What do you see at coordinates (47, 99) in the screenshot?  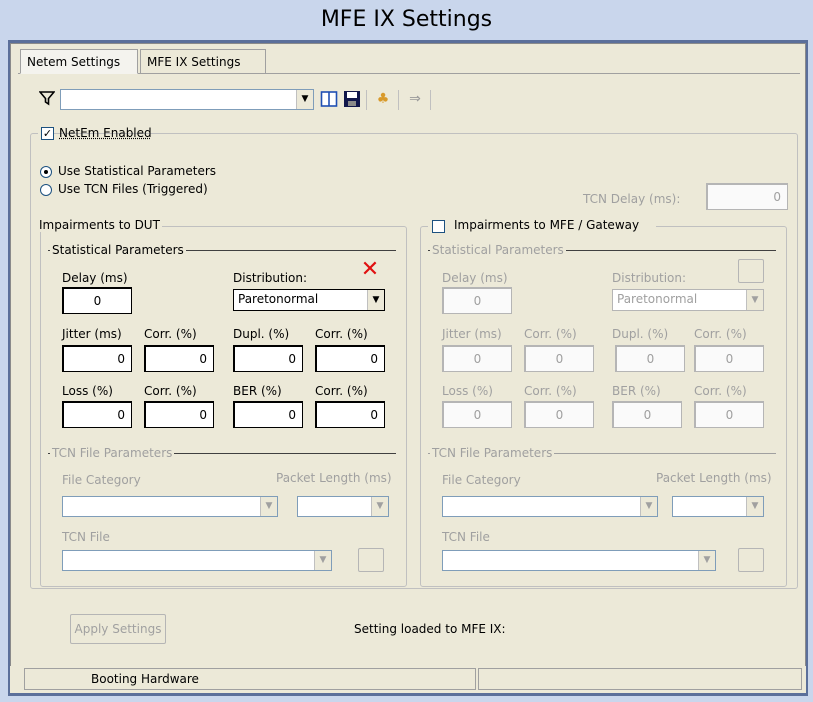 I see `filter-icon` at bounding box center [47, 99].